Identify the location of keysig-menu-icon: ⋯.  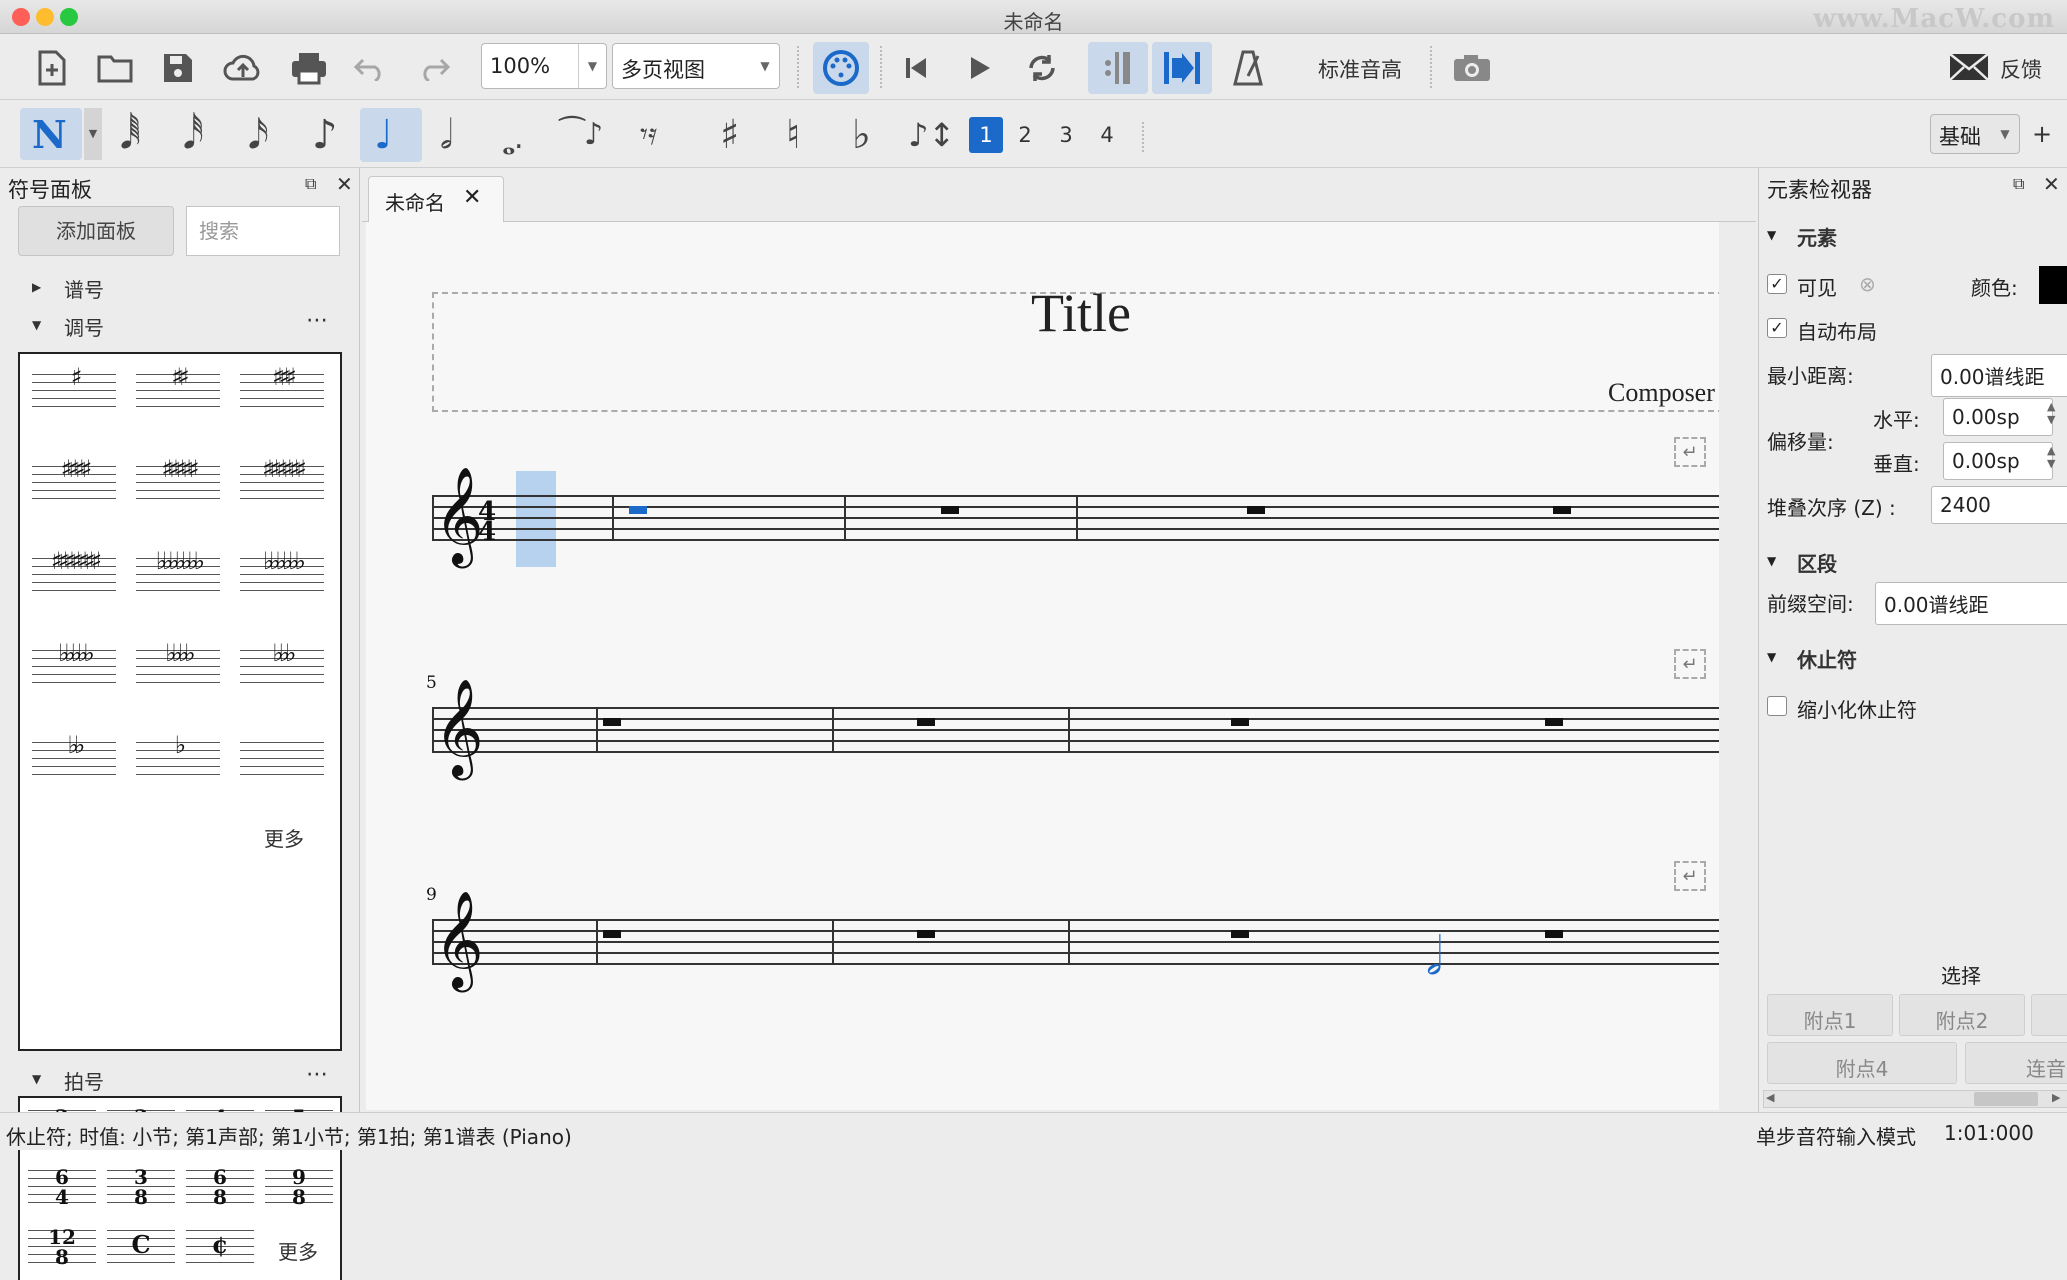
(317, 320).